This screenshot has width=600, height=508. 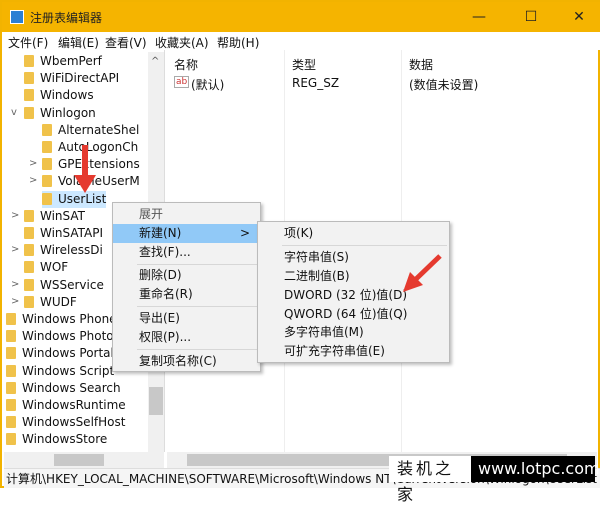 What do you see at coordinates (535, 469) in the screenshot?
I see `watermark-url: www.lotpc.com` at bounding box center [535, 469].